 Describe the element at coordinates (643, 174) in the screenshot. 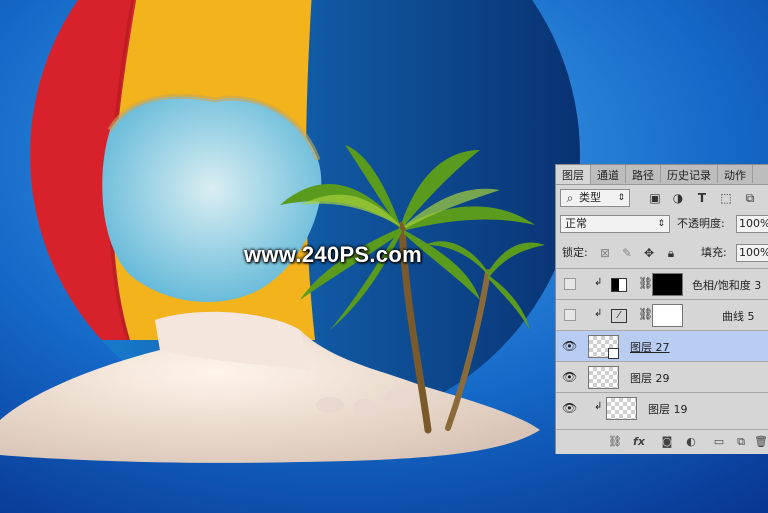

I see `tab-paths: 路径` at that location.